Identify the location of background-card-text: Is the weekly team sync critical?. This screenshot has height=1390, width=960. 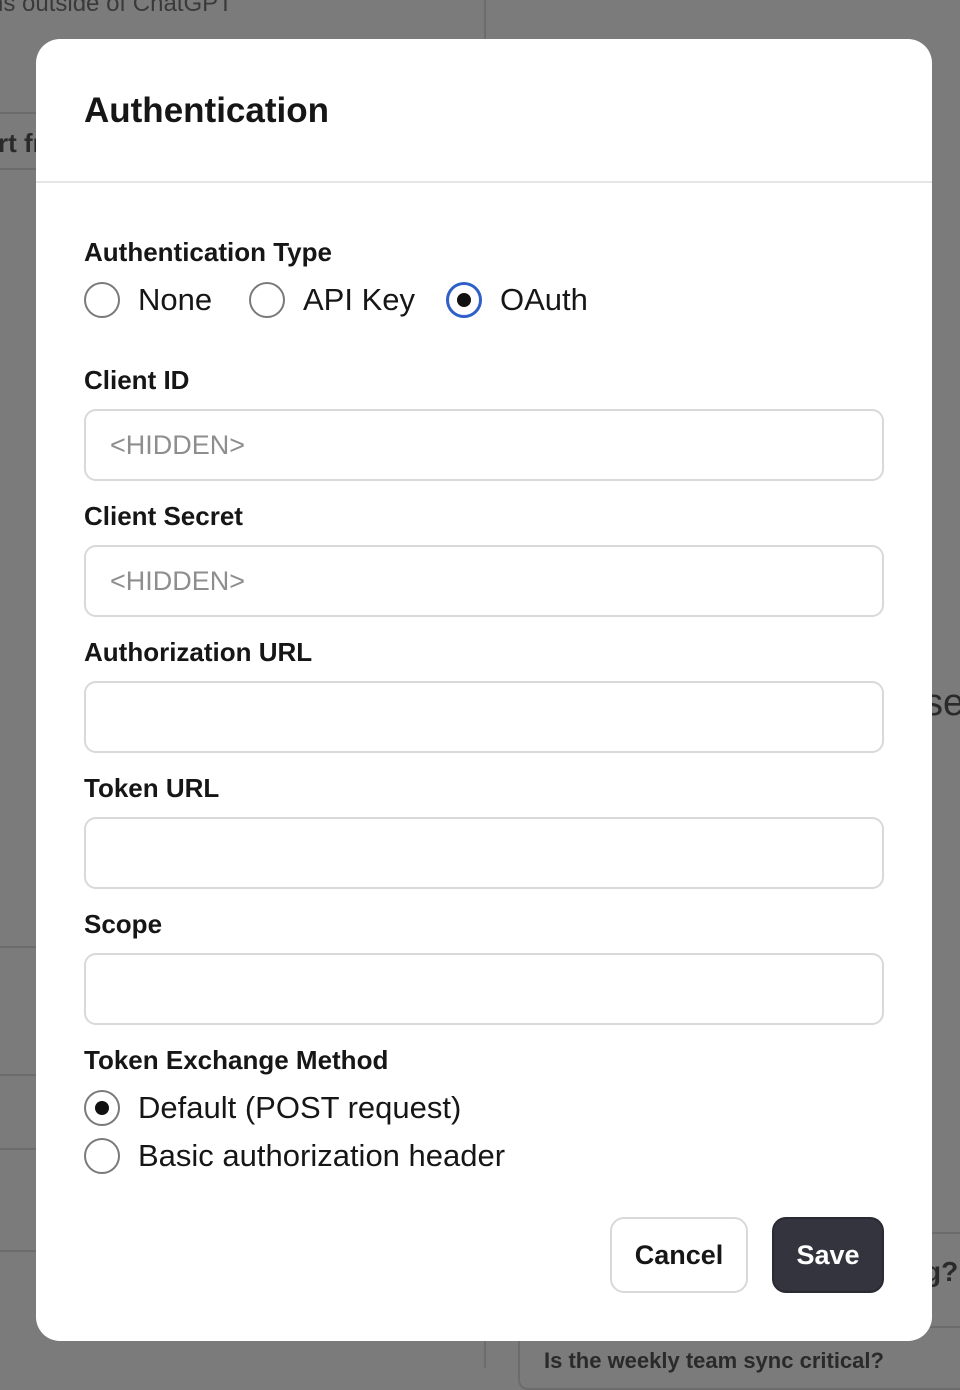
(714, 1360).